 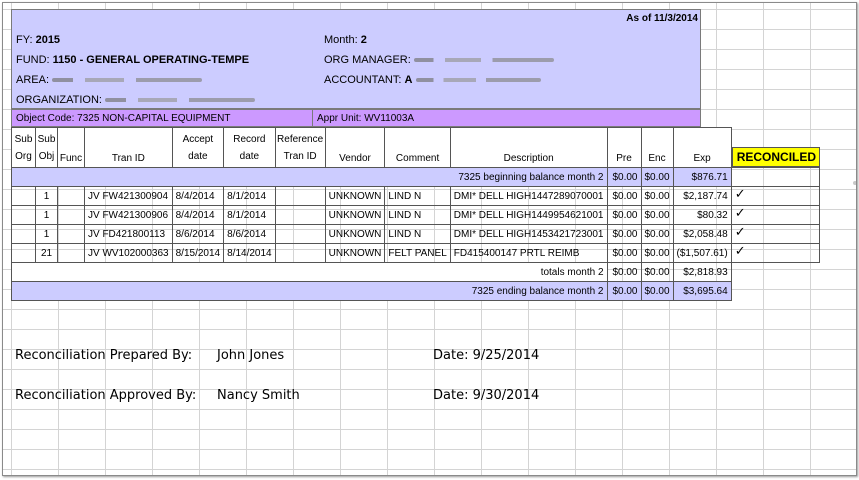 What do you see at coordinates (300, 147) in the screenshot?
I see `col-reference-tran-id: Reference Tran ID` at bounding box center [300, 147].